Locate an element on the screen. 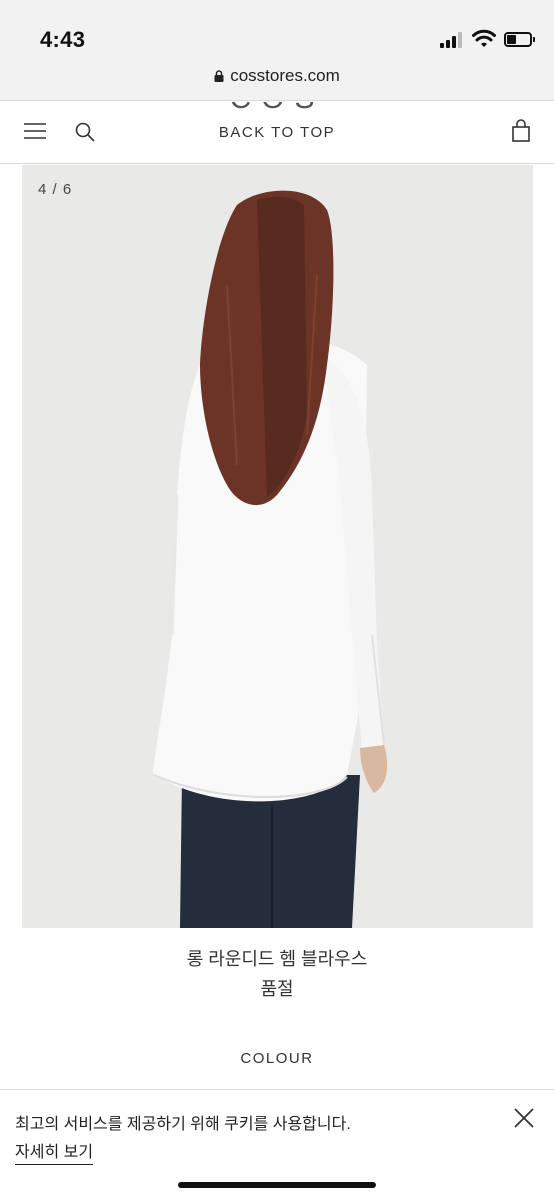  cookie-message: 최고의 서비스를 제공하기 위해 쿠키를 사용합니다. is located at coordinates (183, 1124).